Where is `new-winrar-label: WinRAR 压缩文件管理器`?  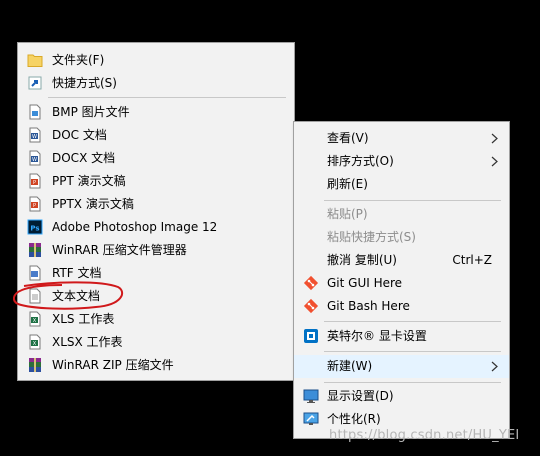
new-winrar-label: WinRAR 压缩文件管理器 is located at coordinates (119, 250).